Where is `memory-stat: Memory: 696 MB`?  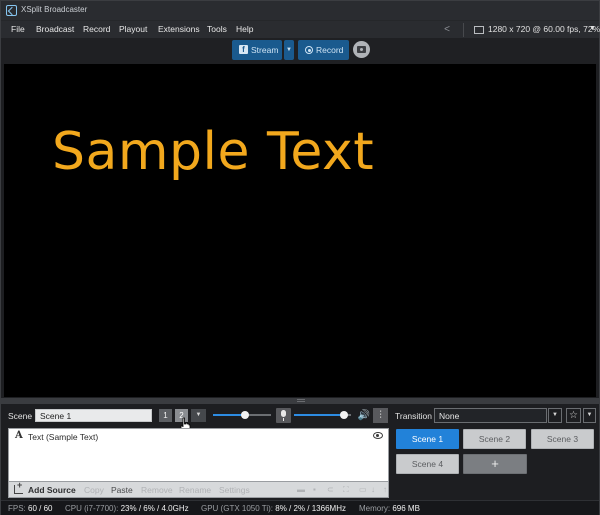
memory-stat: Memory: 696 MB is located at coordinates (389, 508).